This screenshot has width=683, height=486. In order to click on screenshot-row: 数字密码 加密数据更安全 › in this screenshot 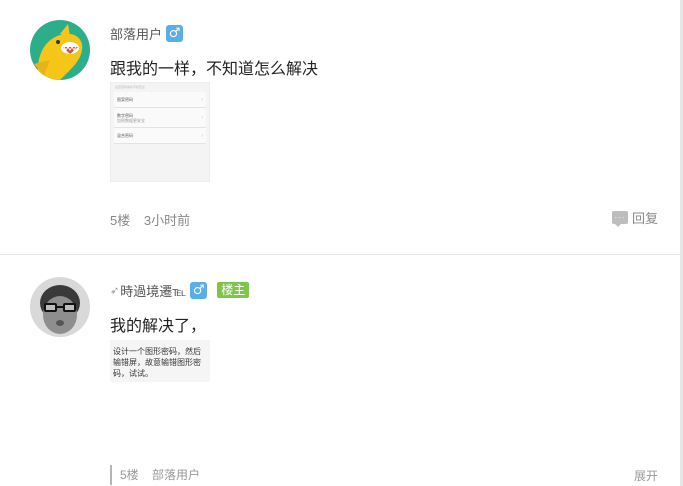, I will do `click(160, 118)`.